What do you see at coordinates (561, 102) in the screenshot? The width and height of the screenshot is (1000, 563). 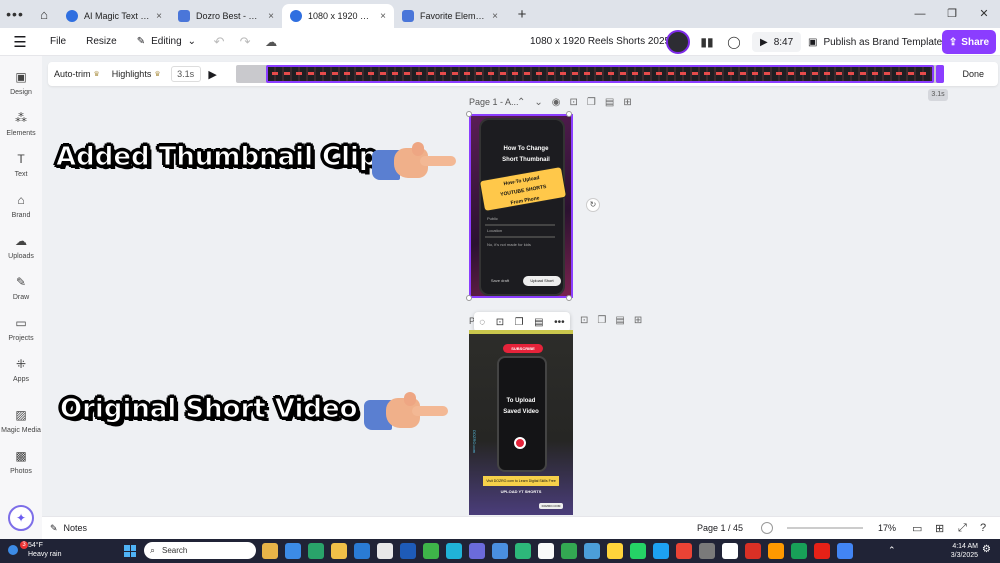 I see `eye-icon: ◉` at bounding box center [561, 102].